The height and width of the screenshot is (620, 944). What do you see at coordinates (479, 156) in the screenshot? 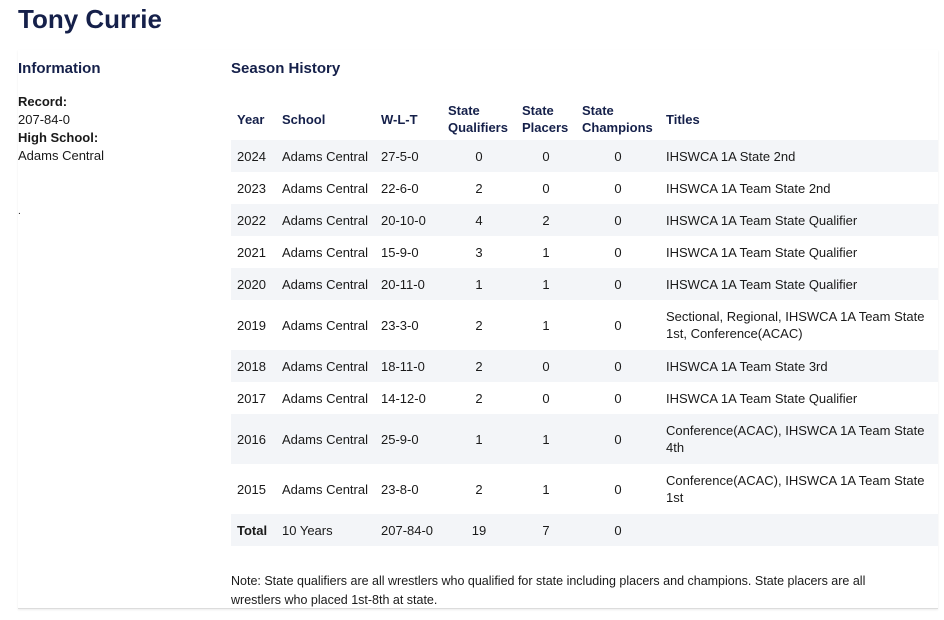
I see `row-state-qualifiers: 0` at bounding box center [479, 156].